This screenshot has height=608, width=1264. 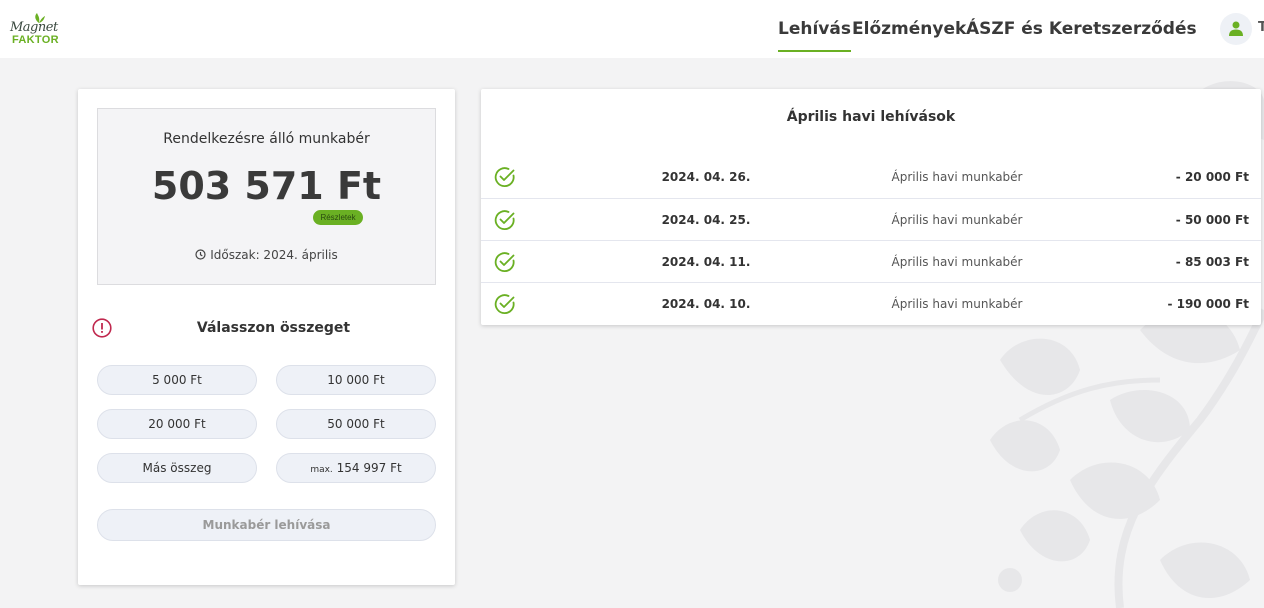 What do you see at coordinates (274, 255) in the screenshot?
I see `period-text: Időszak: 2024. április` at bounding box center [274, 255].